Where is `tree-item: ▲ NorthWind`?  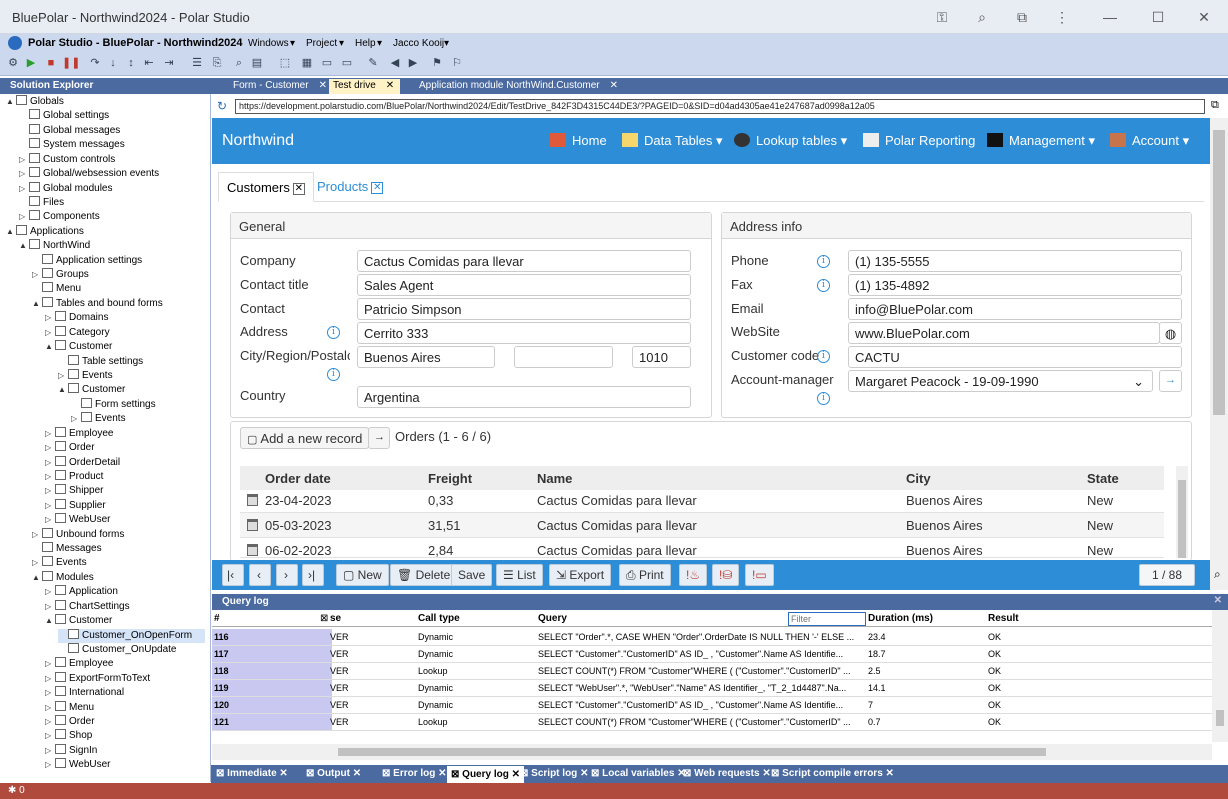 tree-item: ▲ NorthWind is located at coordinates (54, 246).